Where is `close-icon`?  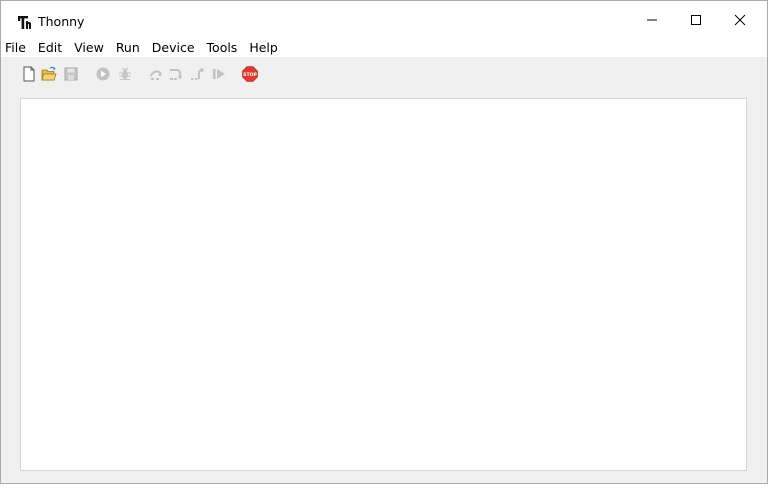
close-icon is located at coordinates (740, 19).